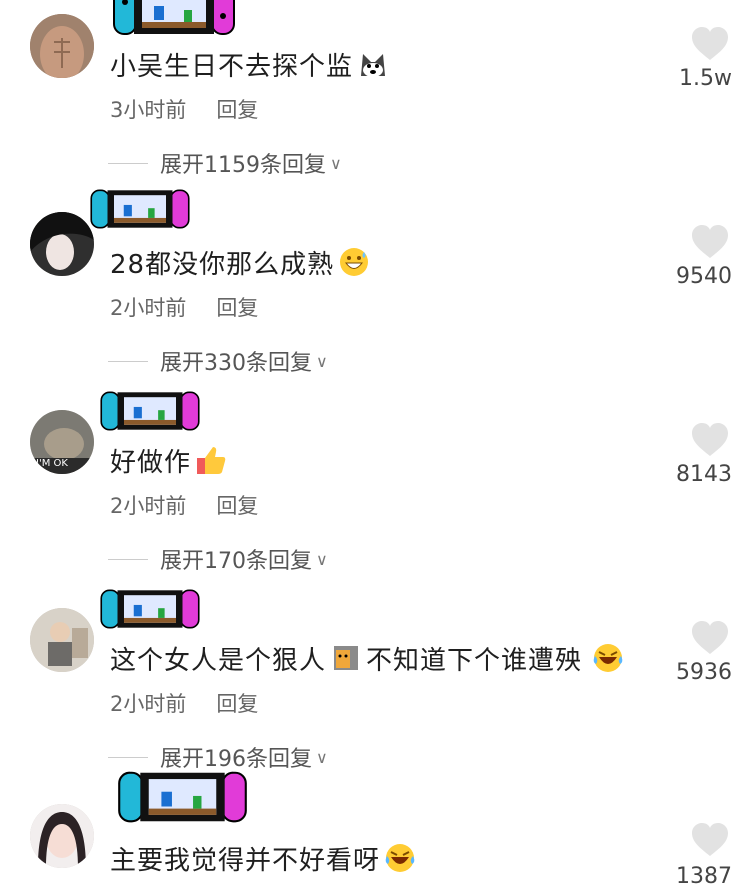 The image size is (750, 889). I want to click on husky-emoji-icon, so click(373, 65).